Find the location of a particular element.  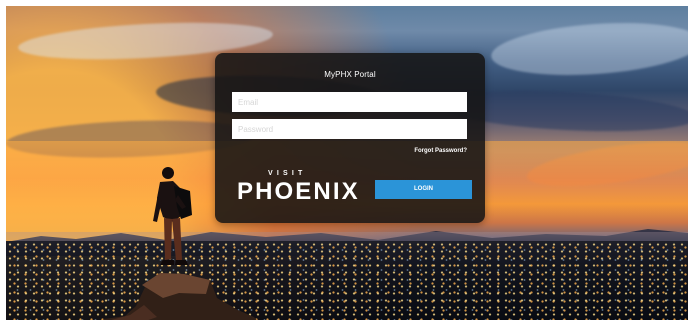

email-input is located at coordinates (349, 102).